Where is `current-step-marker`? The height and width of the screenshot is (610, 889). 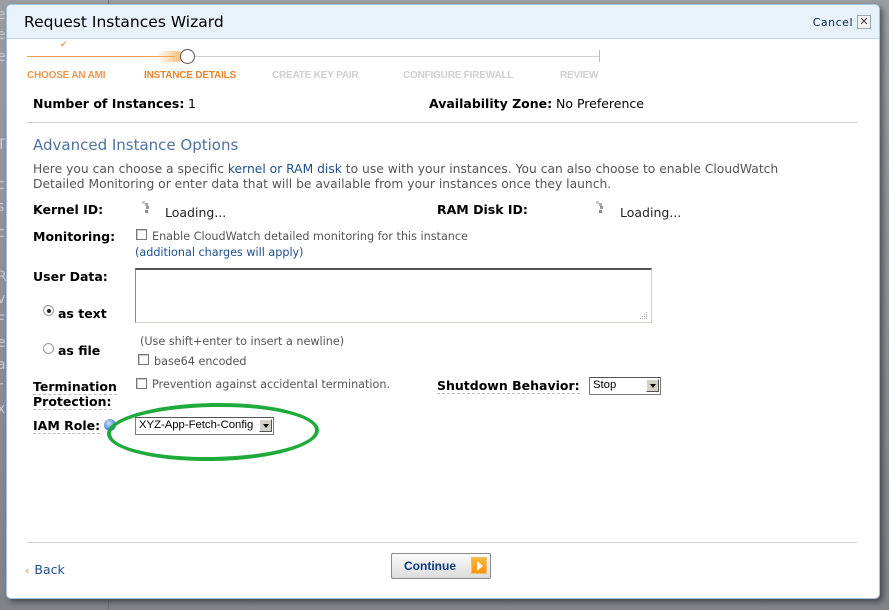
current-step-marker is located at coordinates (187, 56).